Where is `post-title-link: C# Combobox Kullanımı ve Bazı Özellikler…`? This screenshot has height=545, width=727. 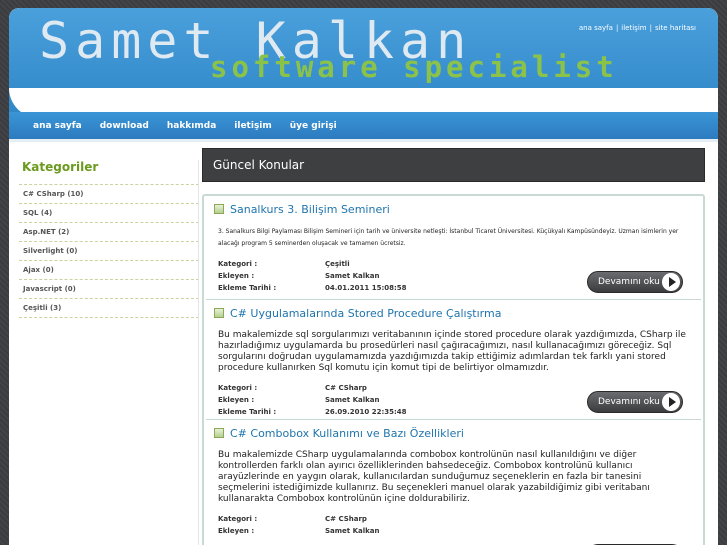 post-title-link: C# Combobox Kullanımı ve Bazı Özellikler… is located at coordinates (347, 433).